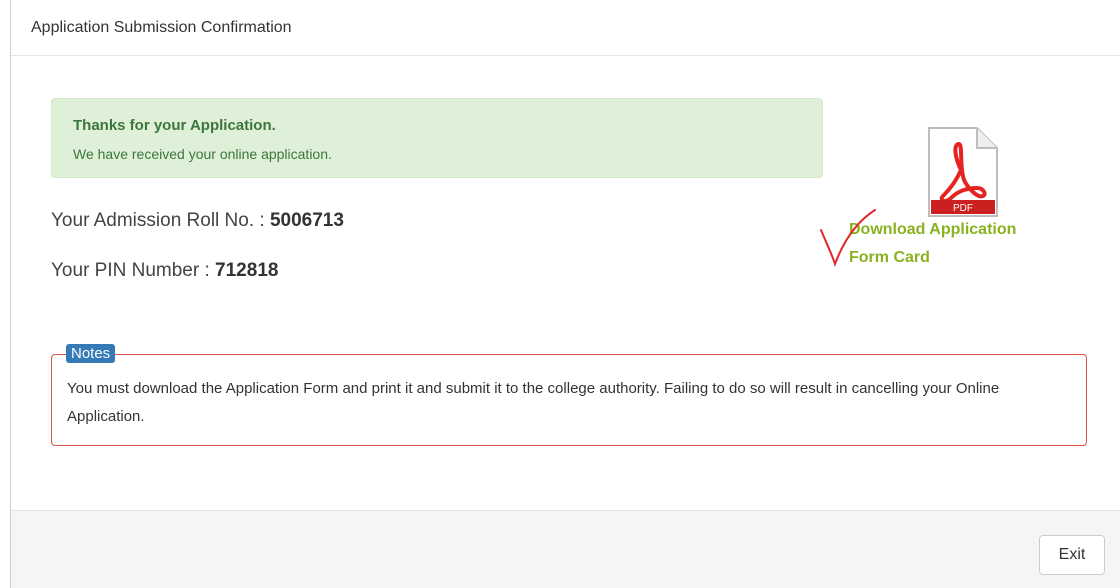 Image resolution: width=1120 pixels, height=588 pixels. What do you see at coordinates (1072, 555) in the screenshot?
I see `exit-button: Exit` at bounding box center [1072, 555].